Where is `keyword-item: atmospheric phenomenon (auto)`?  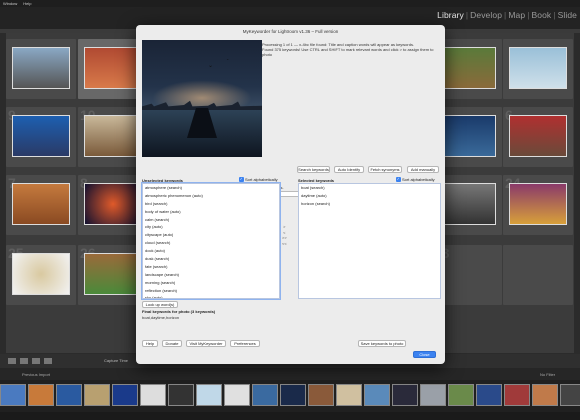 keyword-item: atmospheric phenomenon (auto) is located at coordinates (211, 196).